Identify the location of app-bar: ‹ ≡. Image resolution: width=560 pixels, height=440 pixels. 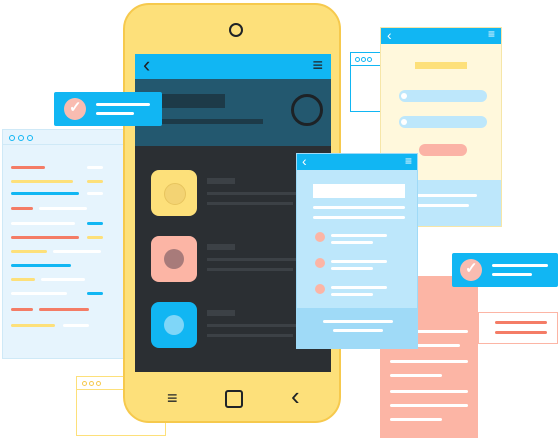
(233, 66).